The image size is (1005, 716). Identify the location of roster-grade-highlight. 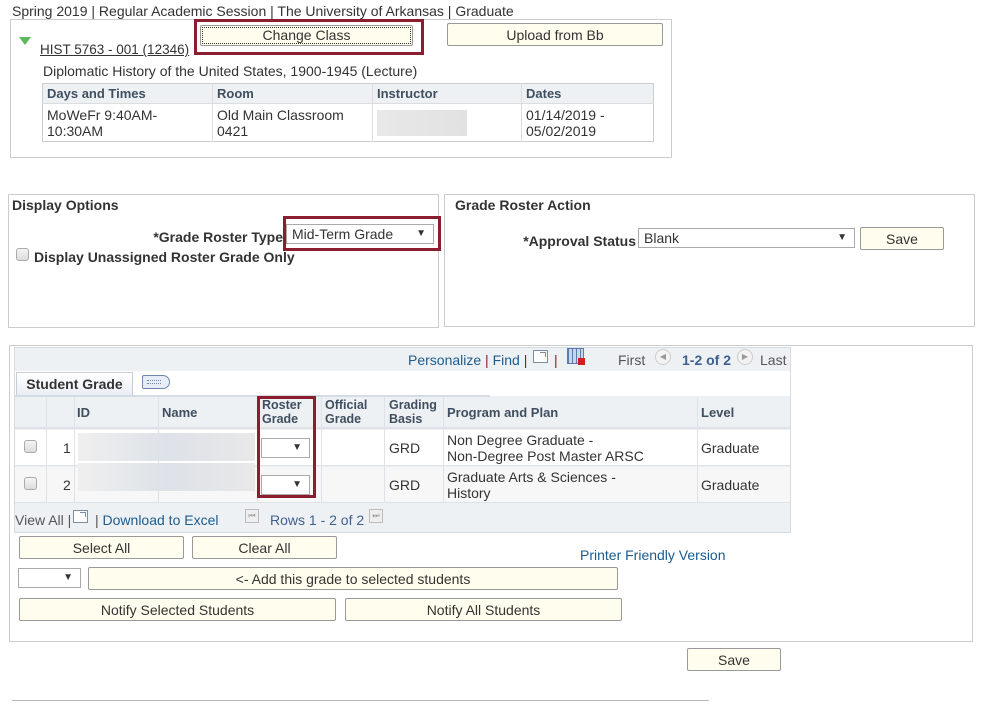
(286, 447).